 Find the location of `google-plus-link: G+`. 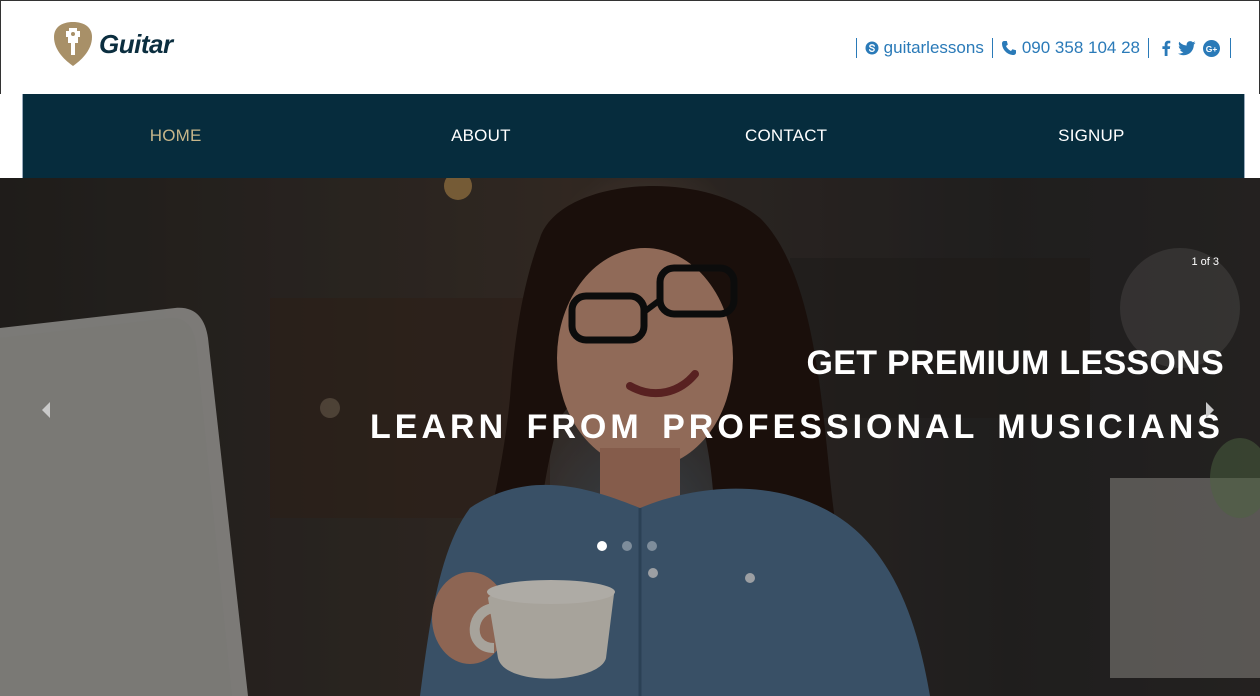

google-plus-link: G+ is located at coordinates (1211, 48).